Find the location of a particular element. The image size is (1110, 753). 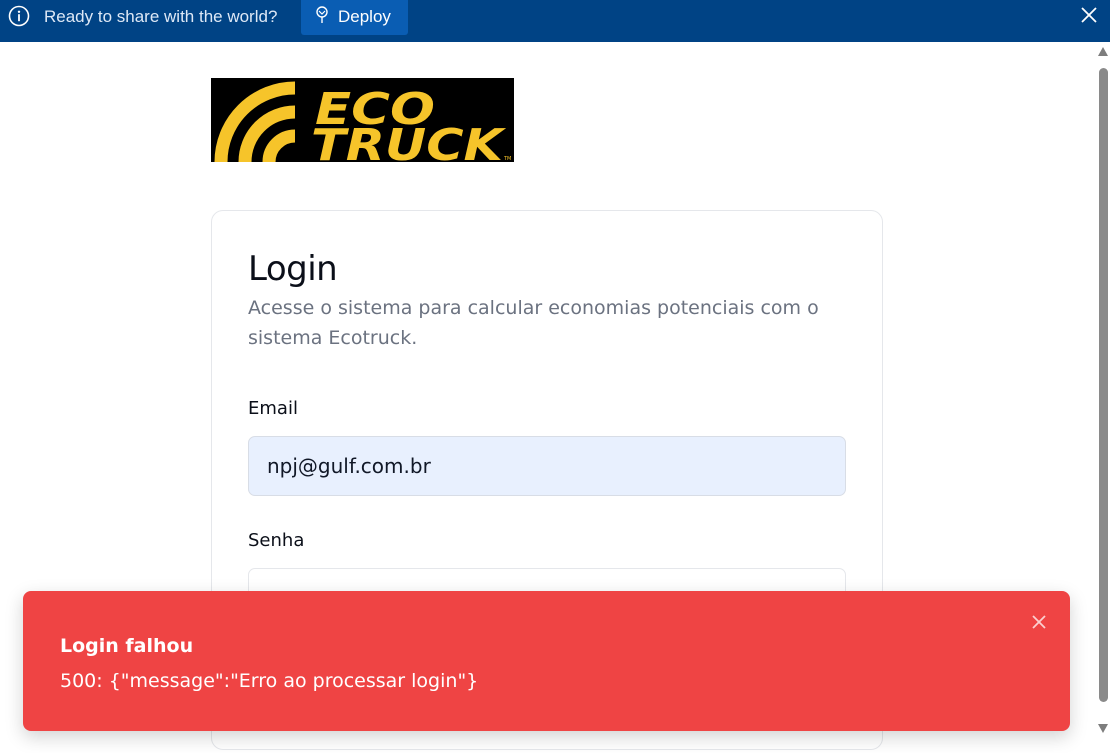

page-scrollbar is located at coordinates (1103, 397).